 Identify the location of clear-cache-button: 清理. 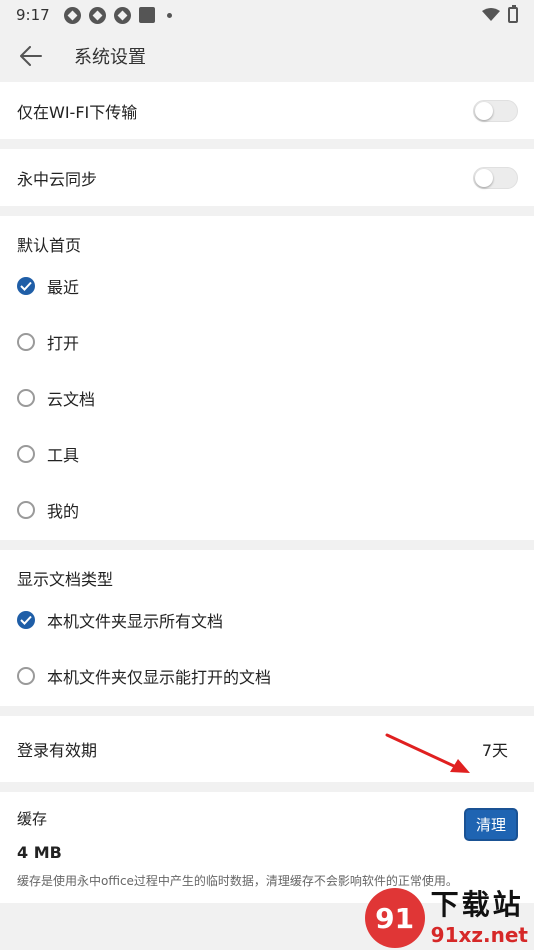
(490, 824).